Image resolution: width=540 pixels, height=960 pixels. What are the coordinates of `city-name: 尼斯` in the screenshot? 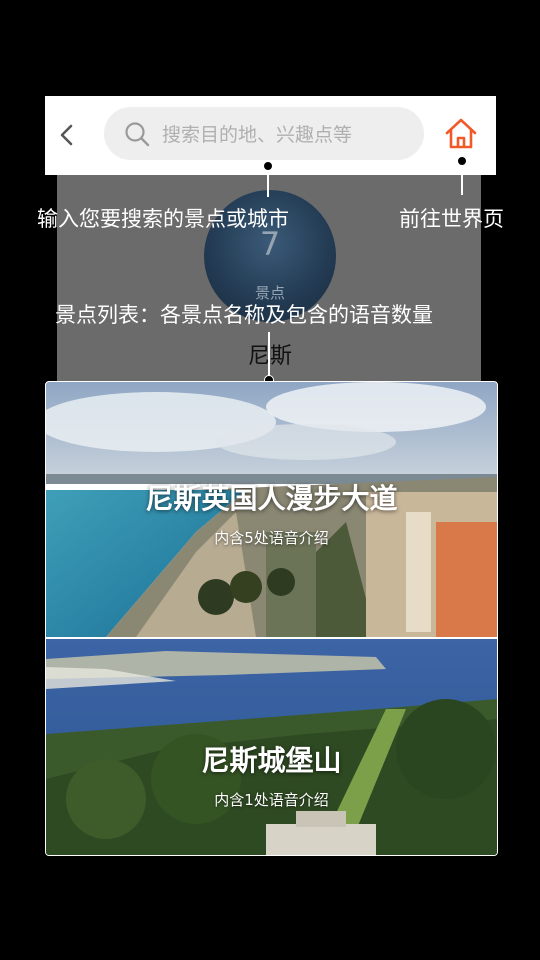 It's located at (270, 354).